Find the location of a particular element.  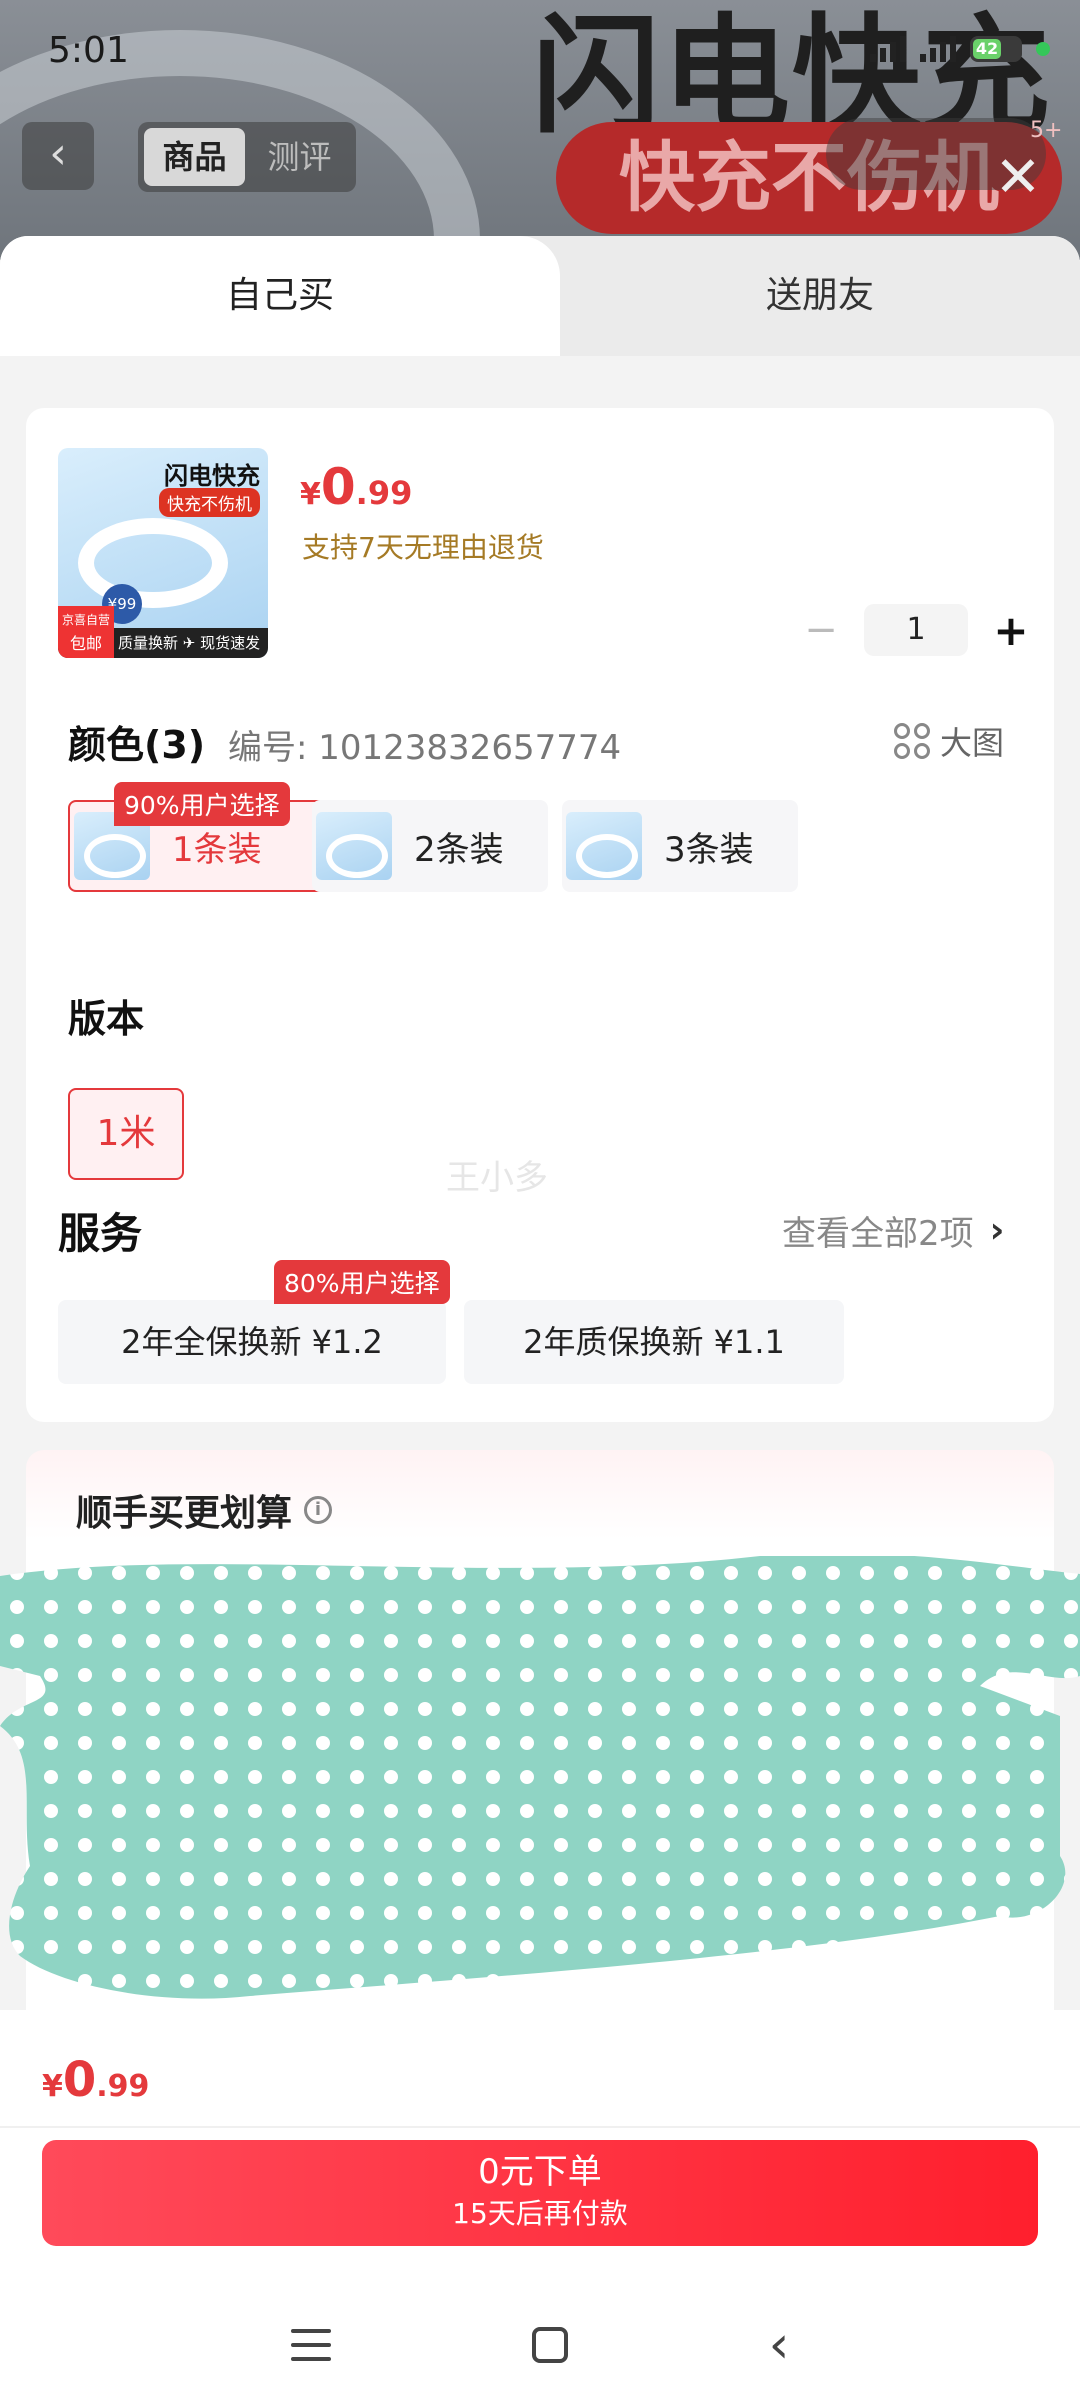

product-thumbnail: 闪电快充 快充不伤机 ¥99 质量换新 ✈ 现货速发 京喜自营 包邮 is located at coordinates (163, 553).